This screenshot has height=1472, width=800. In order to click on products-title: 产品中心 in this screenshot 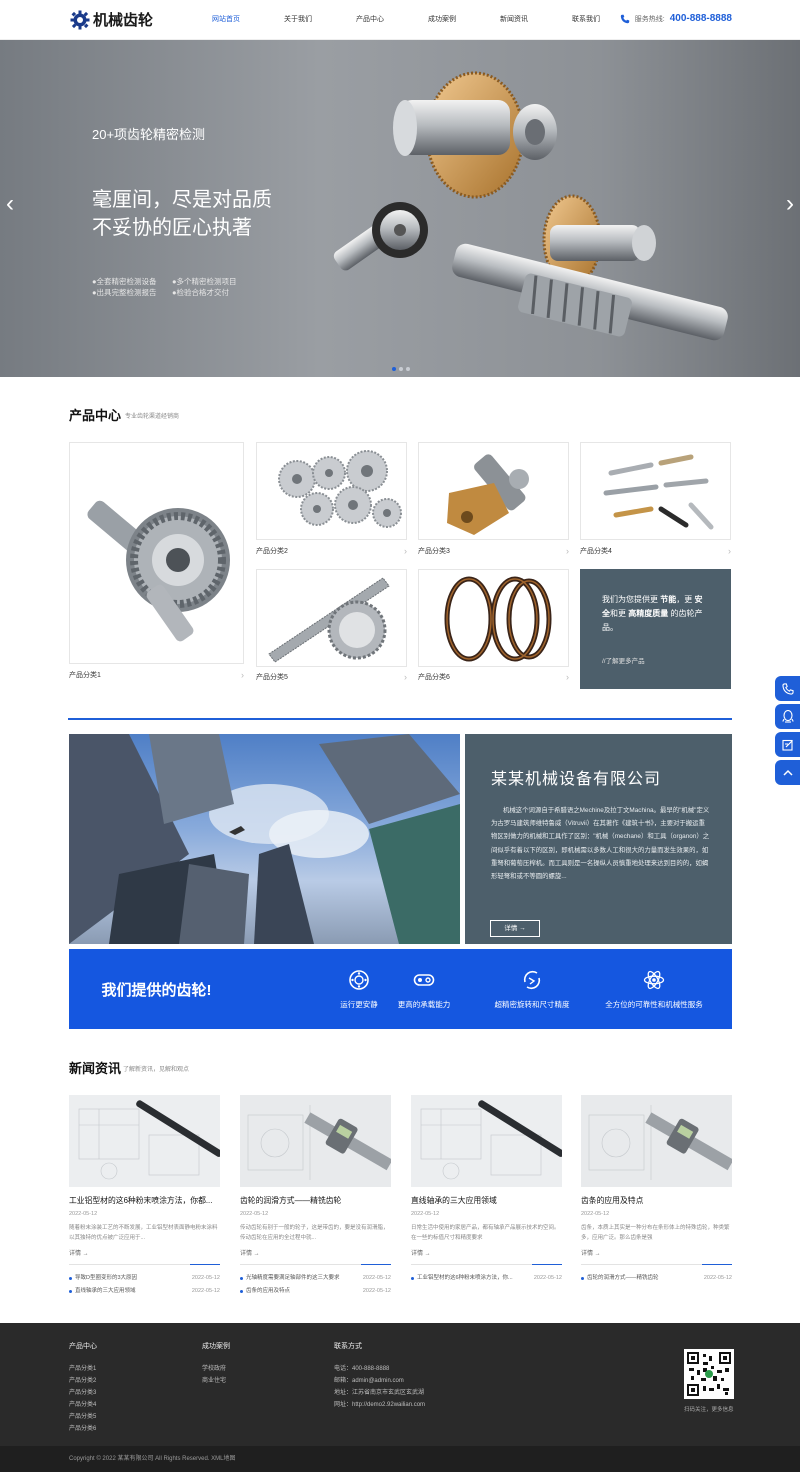, I will do `click(95, 415)`.